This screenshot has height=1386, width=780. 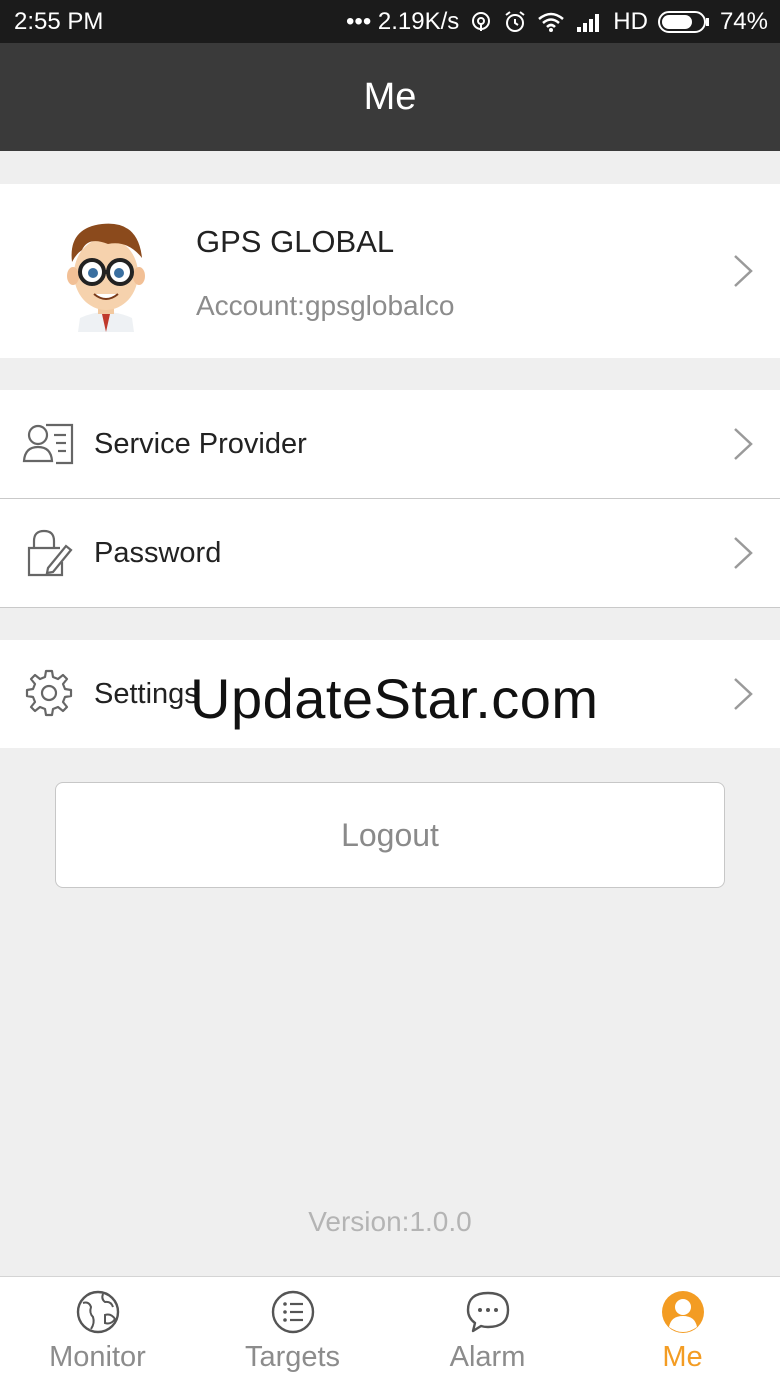 I want to click on profile-name: GPS GLOBAL, so click(x=295, y=241).